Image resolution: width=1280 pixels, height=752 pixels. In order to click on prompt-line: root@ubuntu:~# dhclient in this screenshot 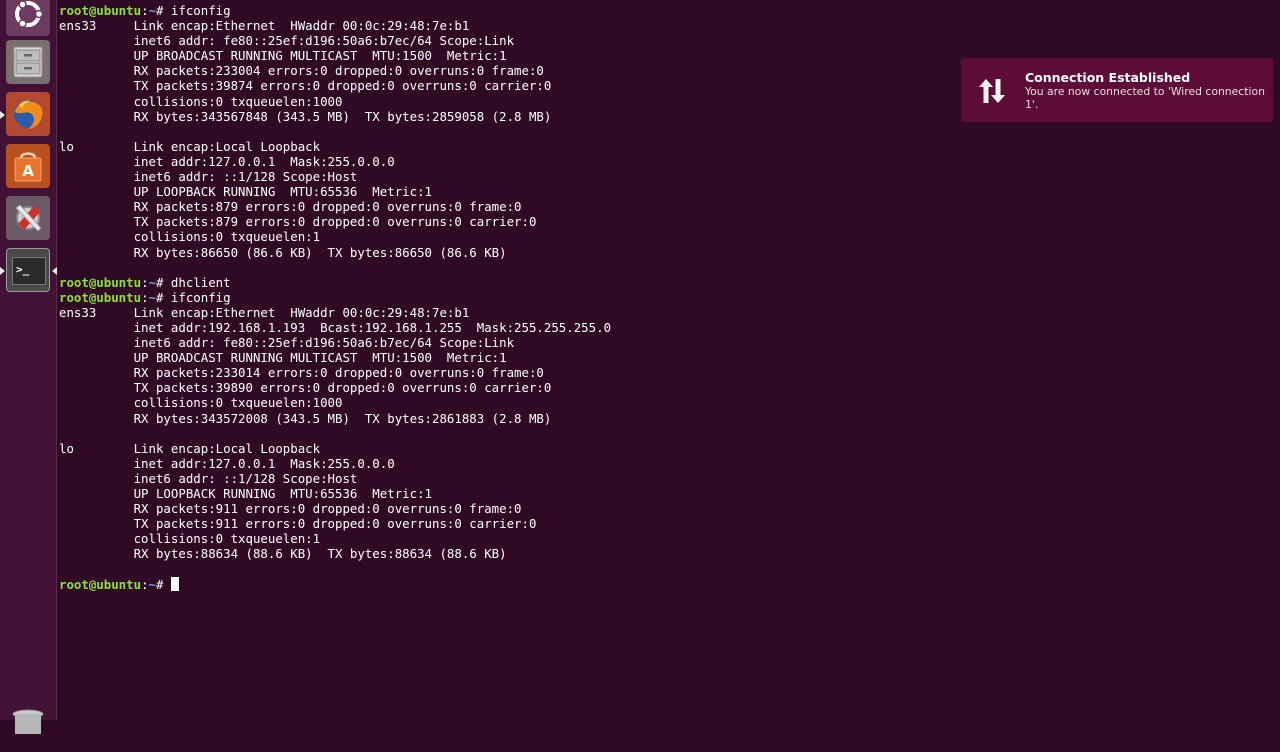, I will do `click(145, 282)`.